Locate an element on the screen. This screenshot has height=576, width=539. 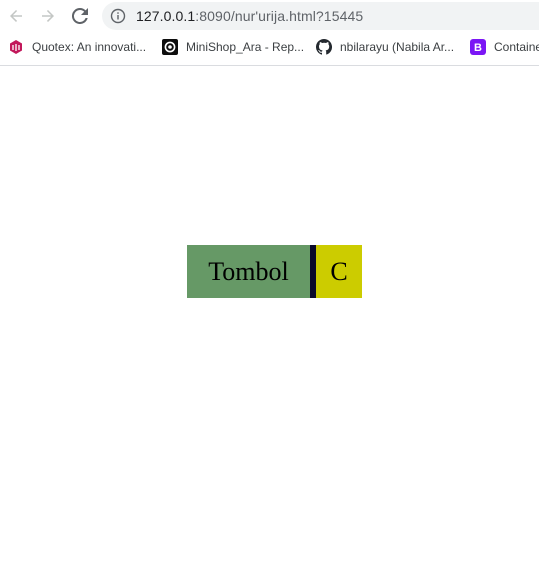
github-icon is located at coordinates (324, 47).